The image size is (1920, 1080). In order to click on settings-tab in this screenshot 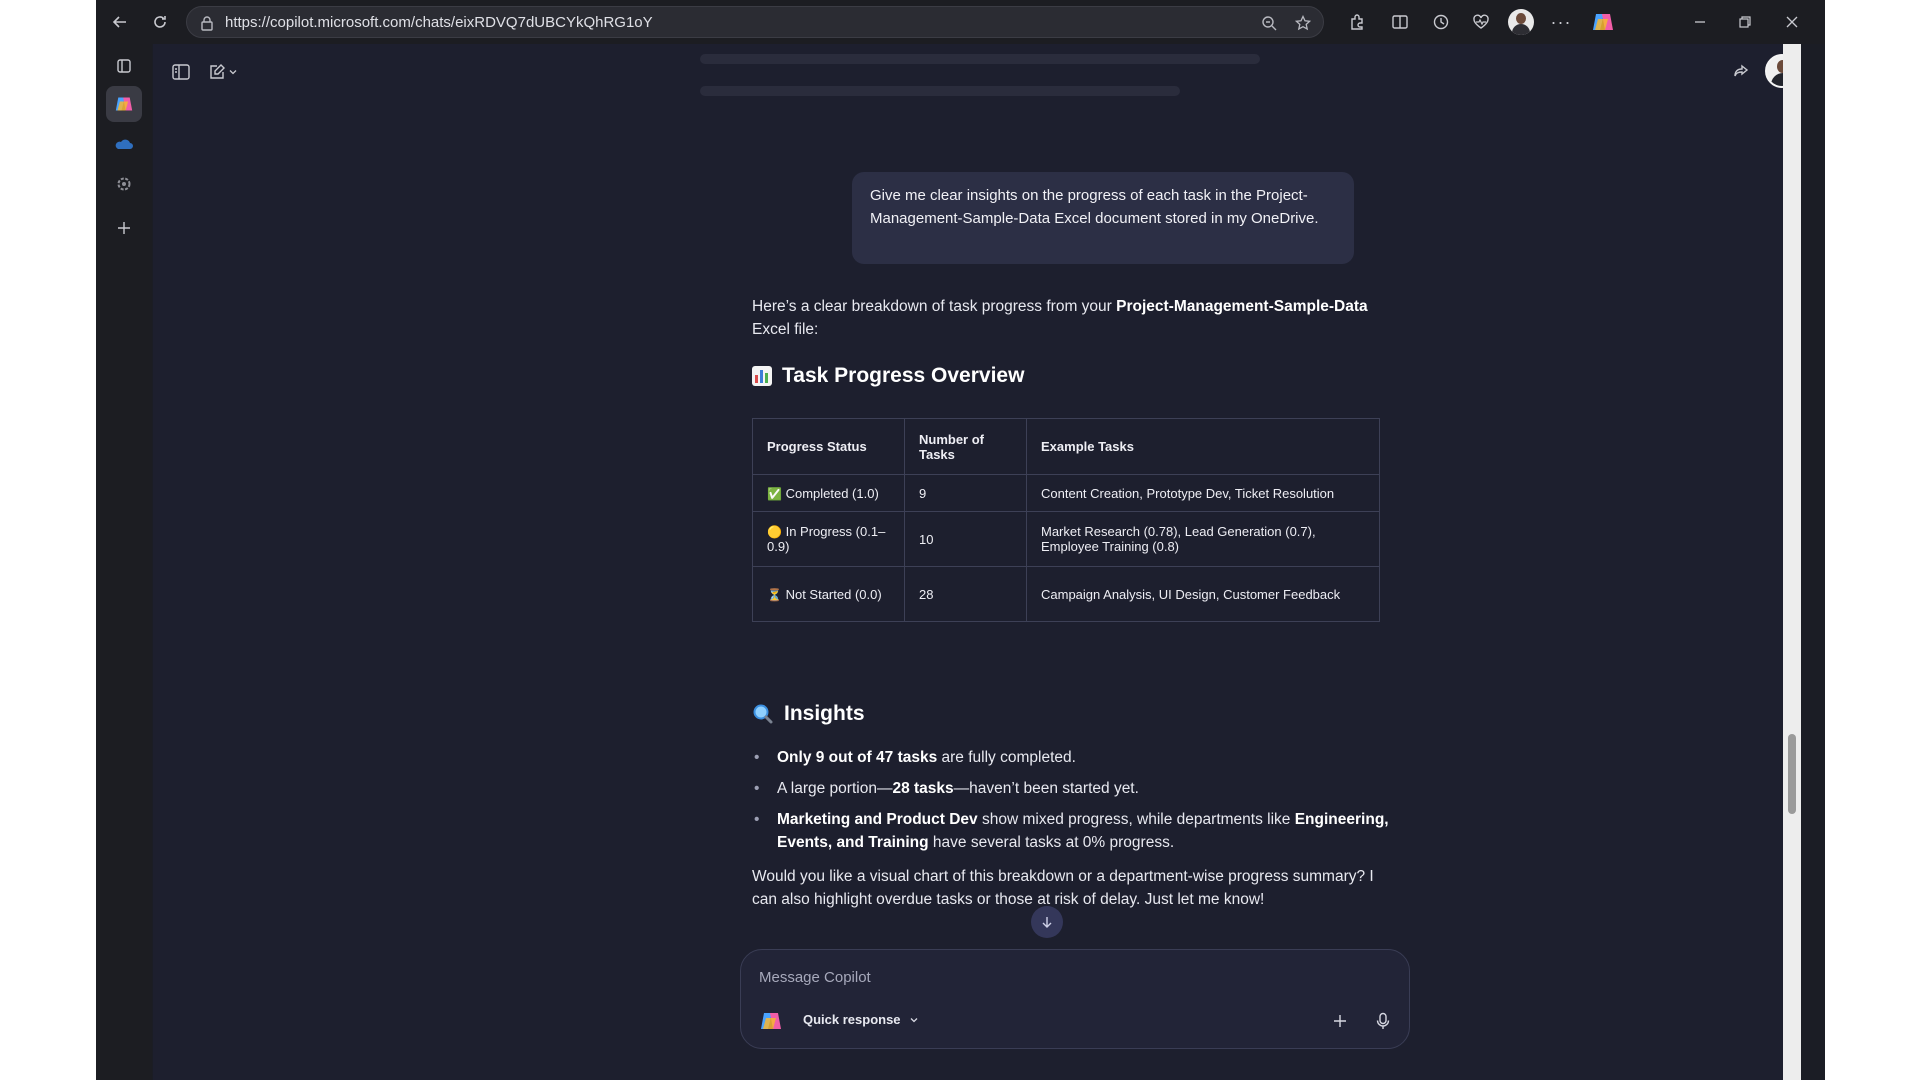, I will do `click(124, 184)`.